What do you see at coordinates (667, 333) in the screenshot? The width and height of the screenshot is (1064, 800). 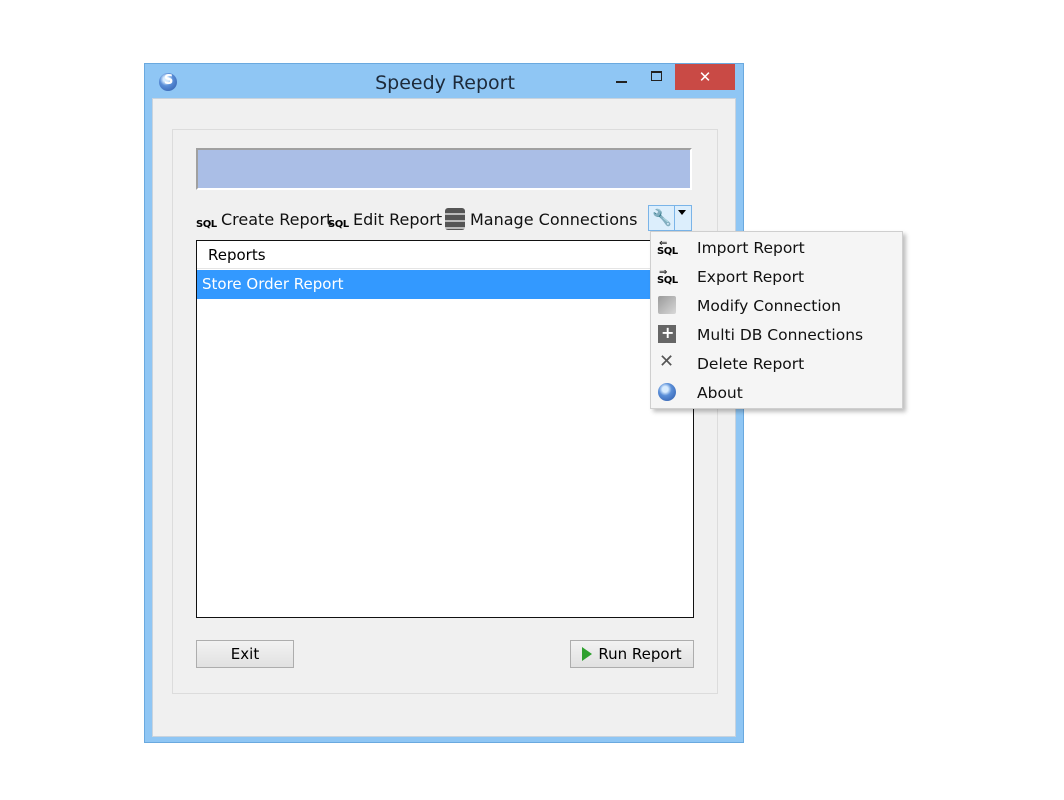 I see `multi-db-icon` at bounding box center [667, 333].